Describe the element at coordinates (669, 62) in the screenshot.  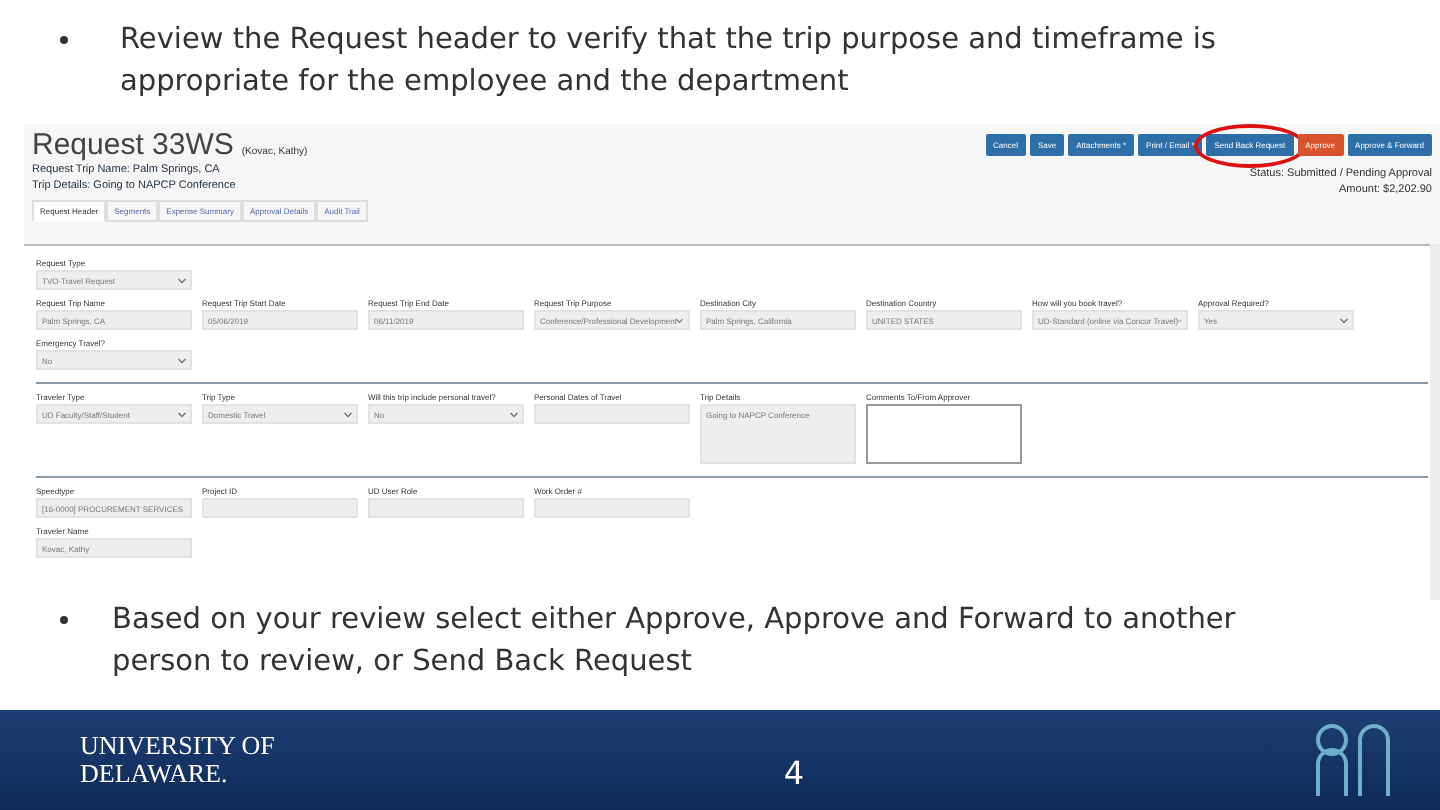
I see `bullet-text: Review the Request header to verify that the trip purpose and timeframe is appropriate for the employee and the department` at that location.